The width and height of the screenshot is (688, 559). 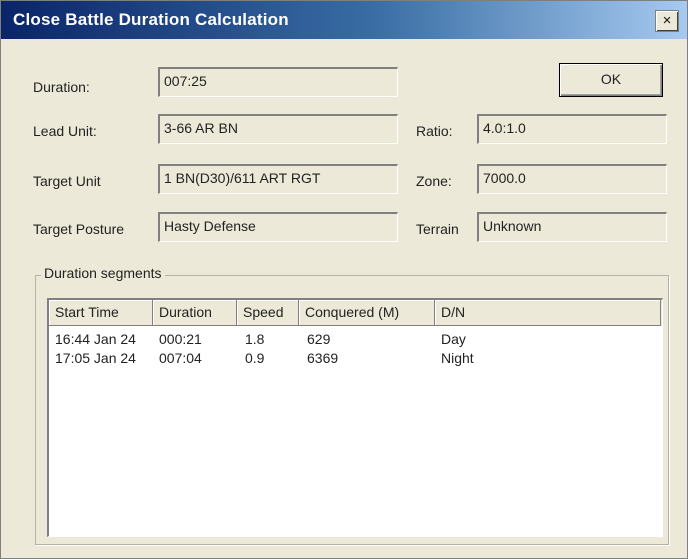 I want to click on cell-dn: Night, so click(x=457, y=358).